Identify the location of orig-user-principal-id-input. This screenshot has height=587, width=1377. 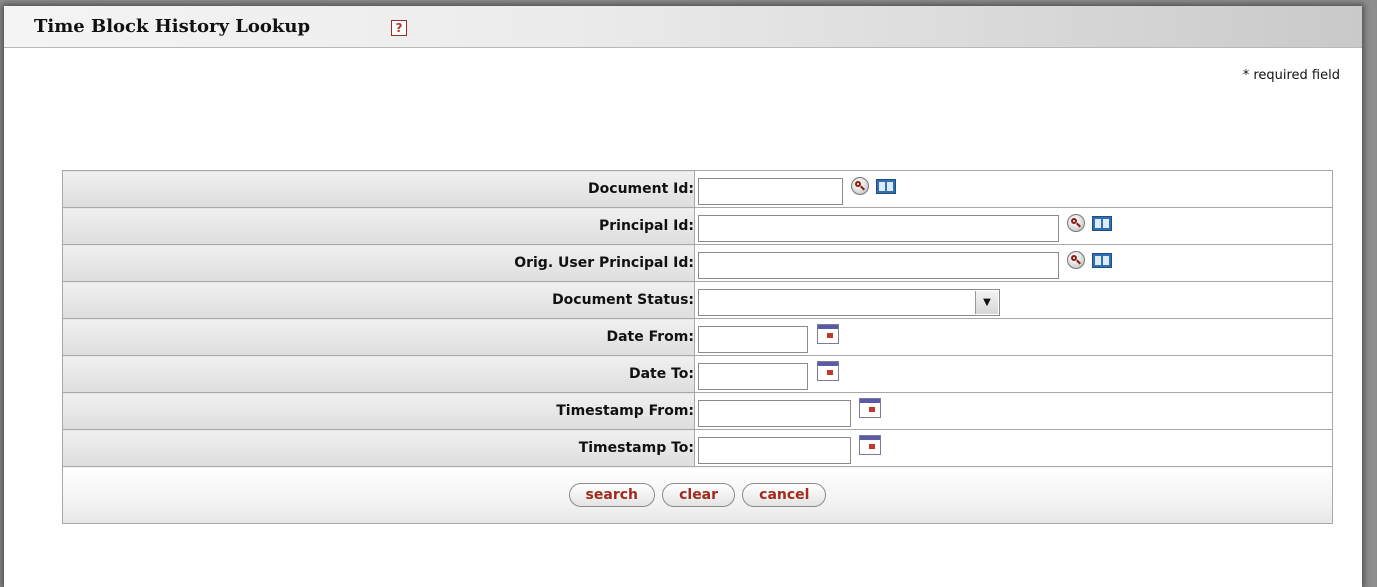
(878, 265).